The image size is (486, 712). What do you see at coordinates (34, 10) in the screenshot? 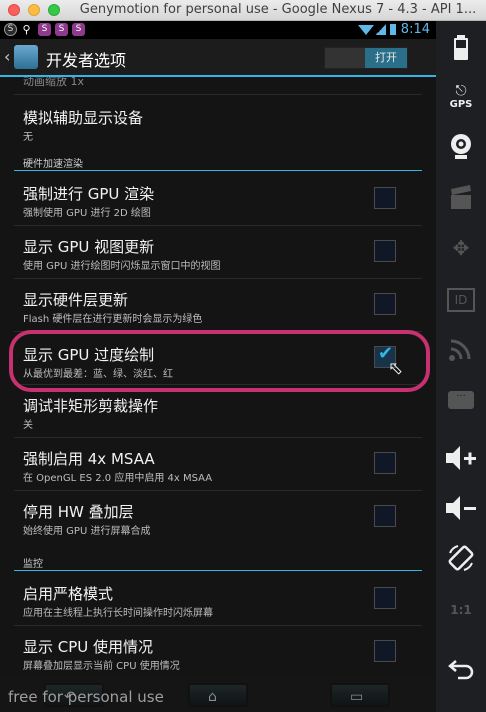
I see `minimize-window-button` at bounding box center [34, 10].